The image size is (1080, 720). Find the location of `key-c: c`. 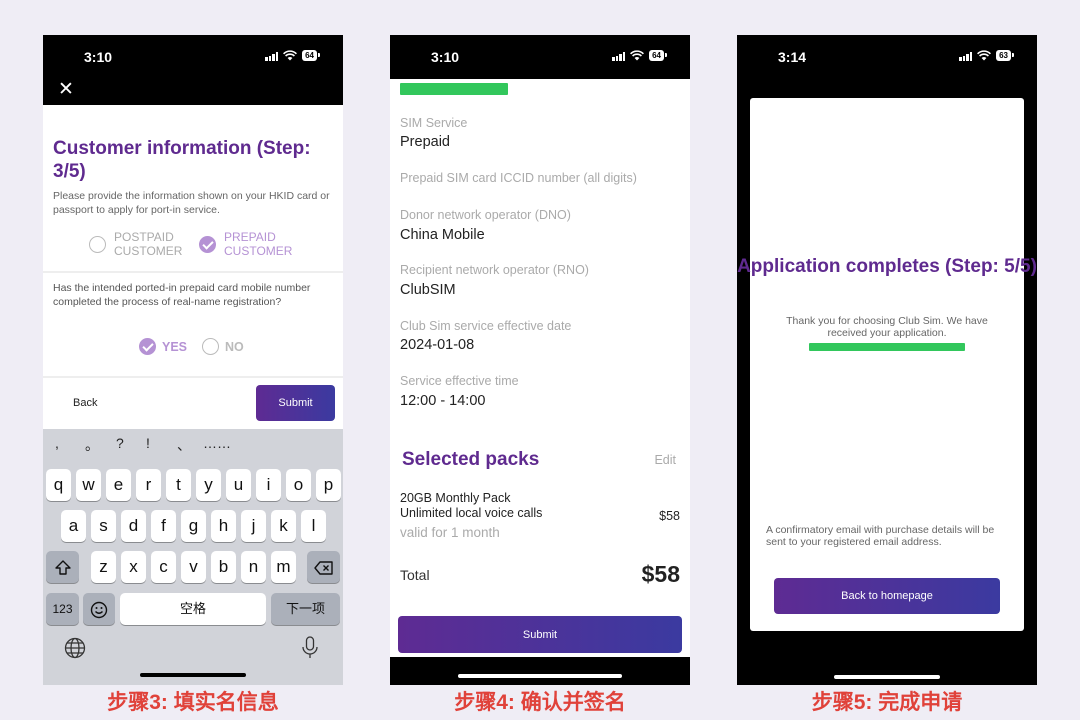

key-c: c is located at coordinates (163, 567).